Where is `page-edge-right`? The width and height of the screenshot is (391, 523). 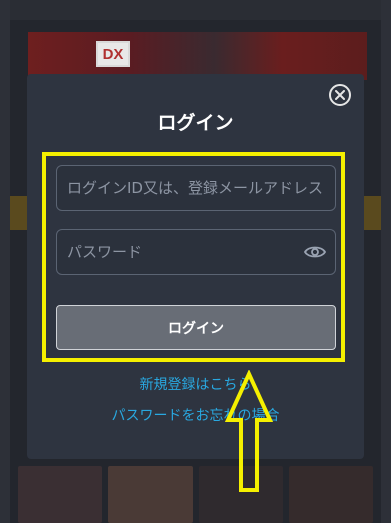
page-edge-right is located at coordinates (386, 261).